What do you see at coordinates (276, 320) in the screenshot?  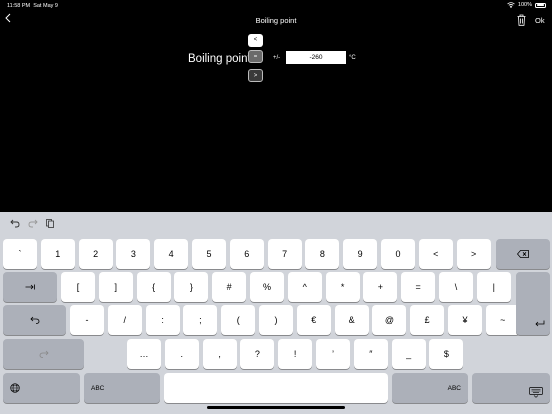 I see `key: )` at bounding box center [276, 320].